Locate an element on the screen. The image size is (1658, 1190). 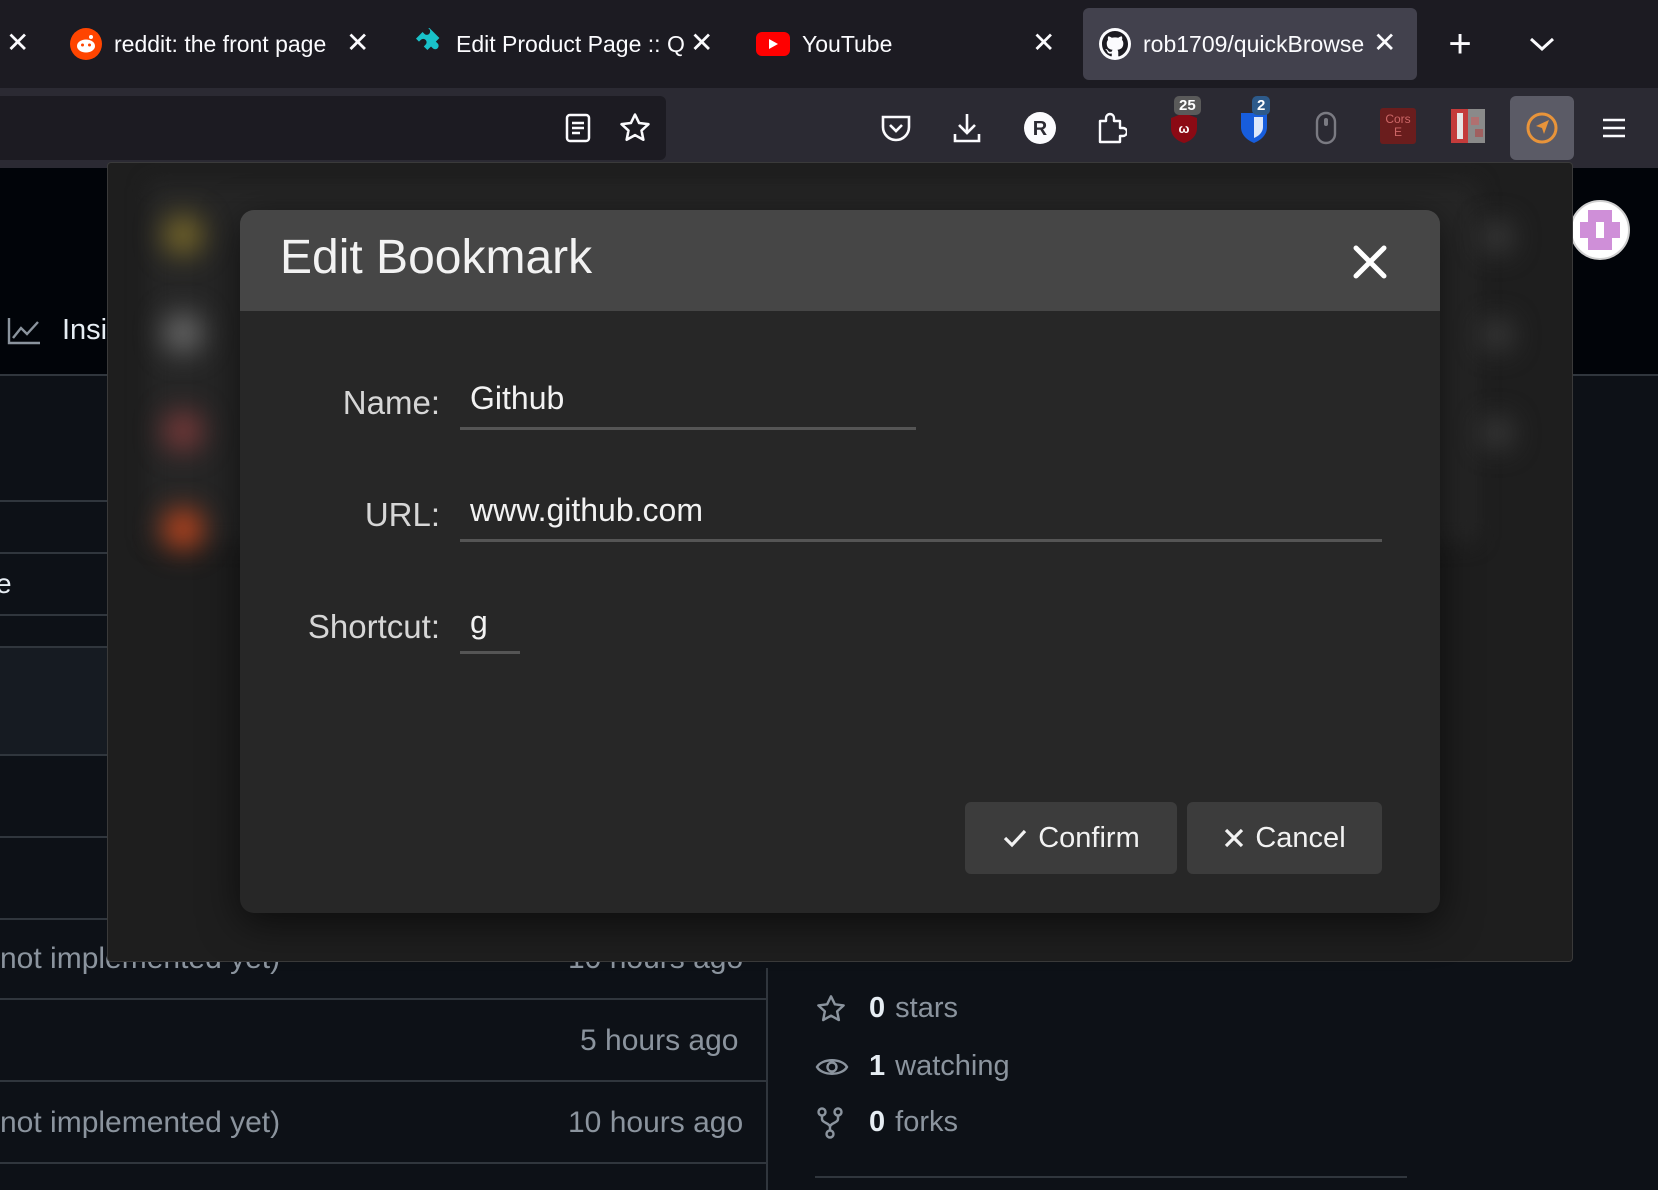
r-extension-icon: R is located at coordinates (1040, 128).